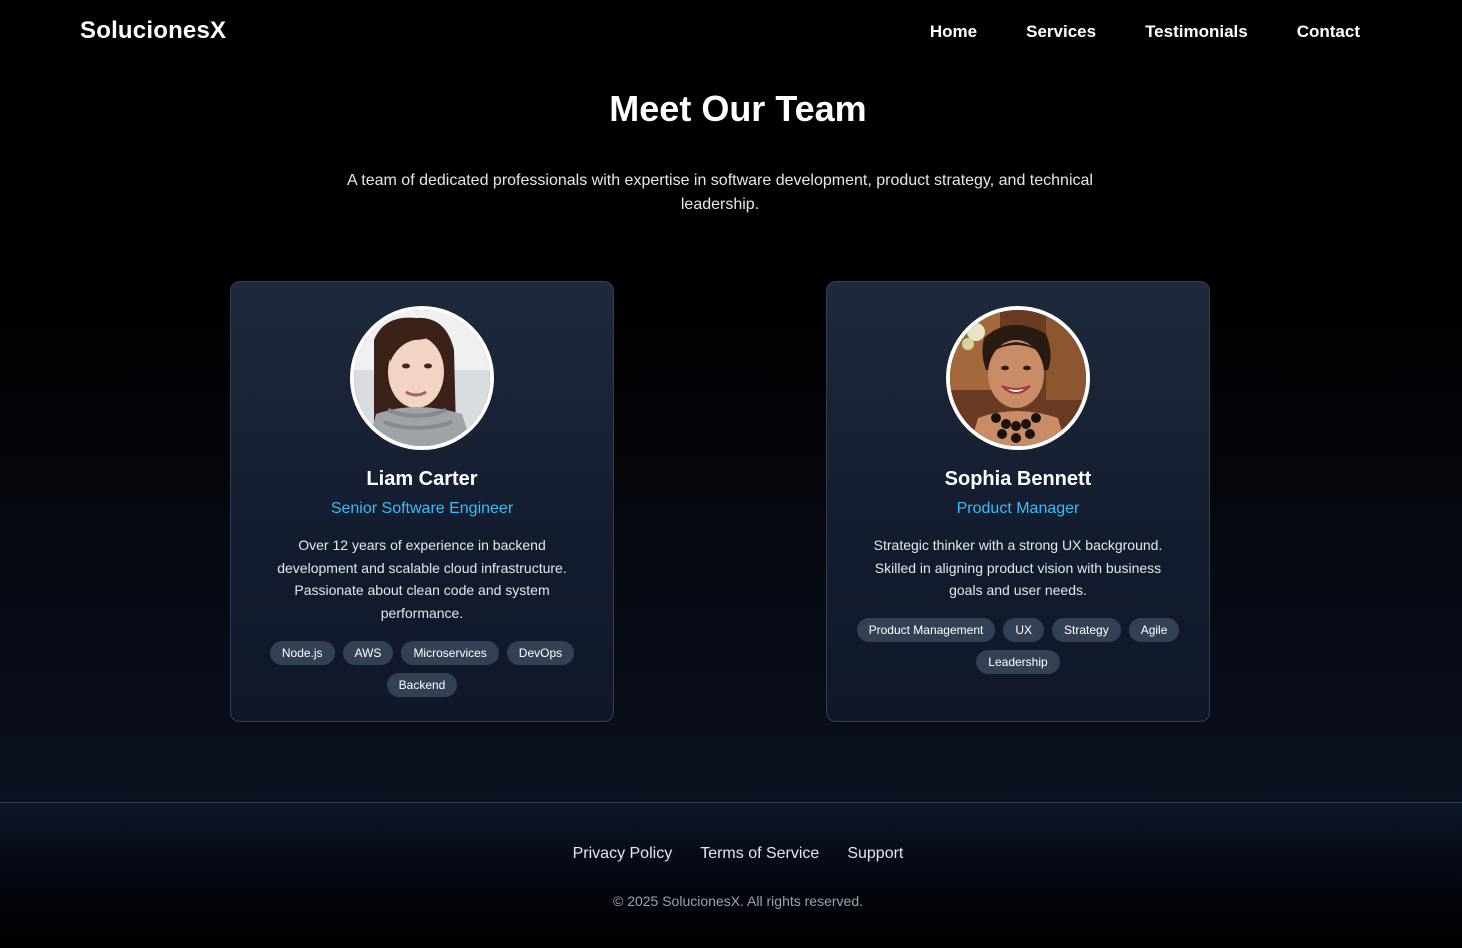 Image resolution: width=1462 pixels, height=948 pixels. I want to click on nav-services-link: Services, so click(1061, 32).